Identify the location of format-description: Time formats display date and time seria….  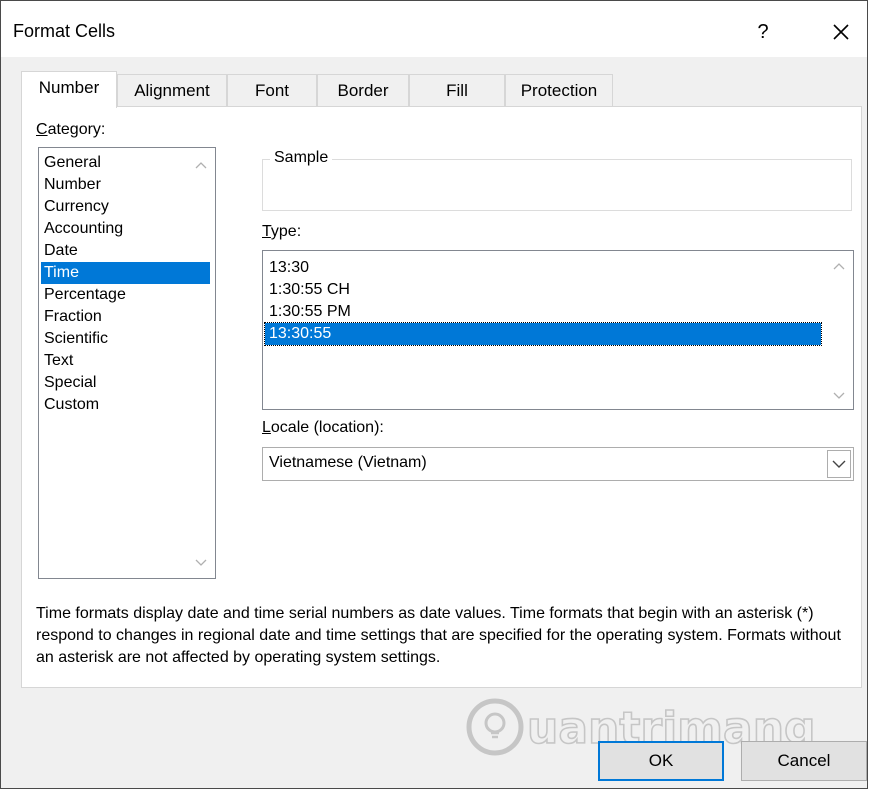
(438, 635).